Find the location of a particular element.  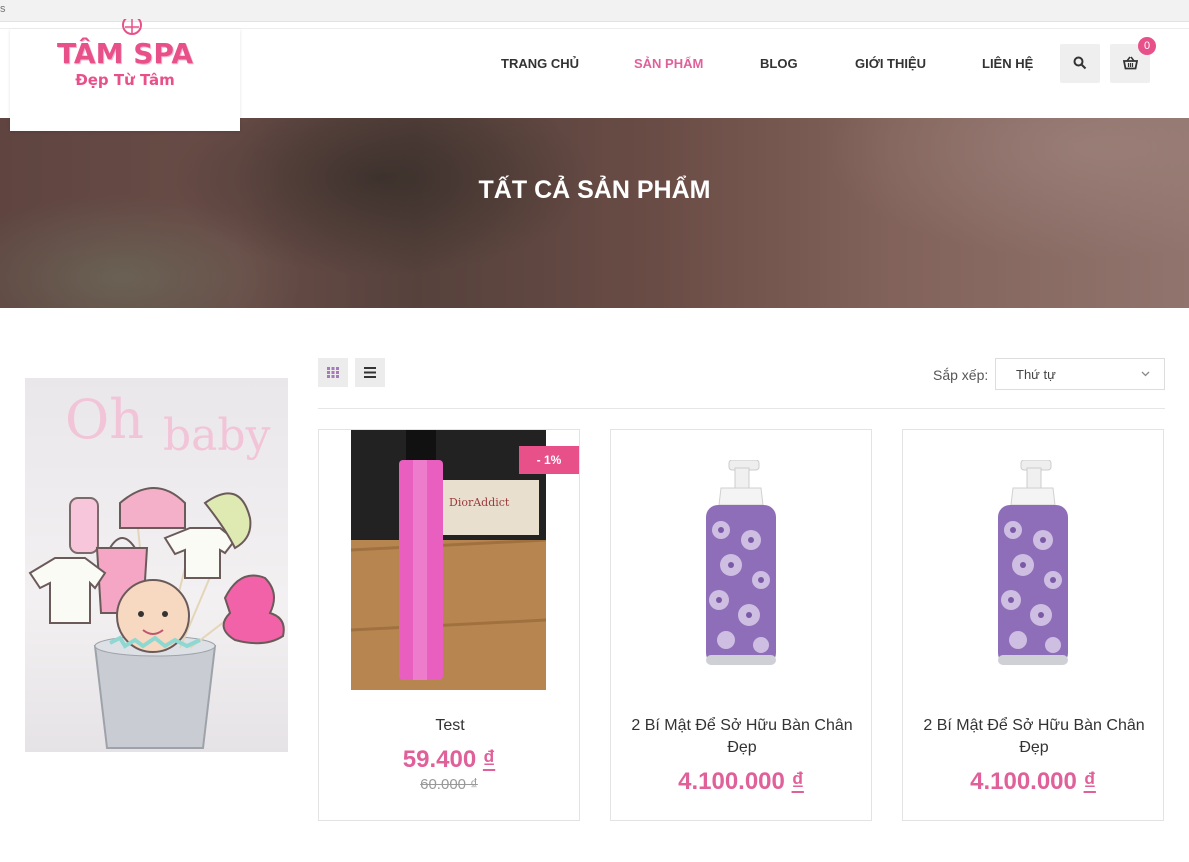

top-bar: s is located at coordinates (594, 11).